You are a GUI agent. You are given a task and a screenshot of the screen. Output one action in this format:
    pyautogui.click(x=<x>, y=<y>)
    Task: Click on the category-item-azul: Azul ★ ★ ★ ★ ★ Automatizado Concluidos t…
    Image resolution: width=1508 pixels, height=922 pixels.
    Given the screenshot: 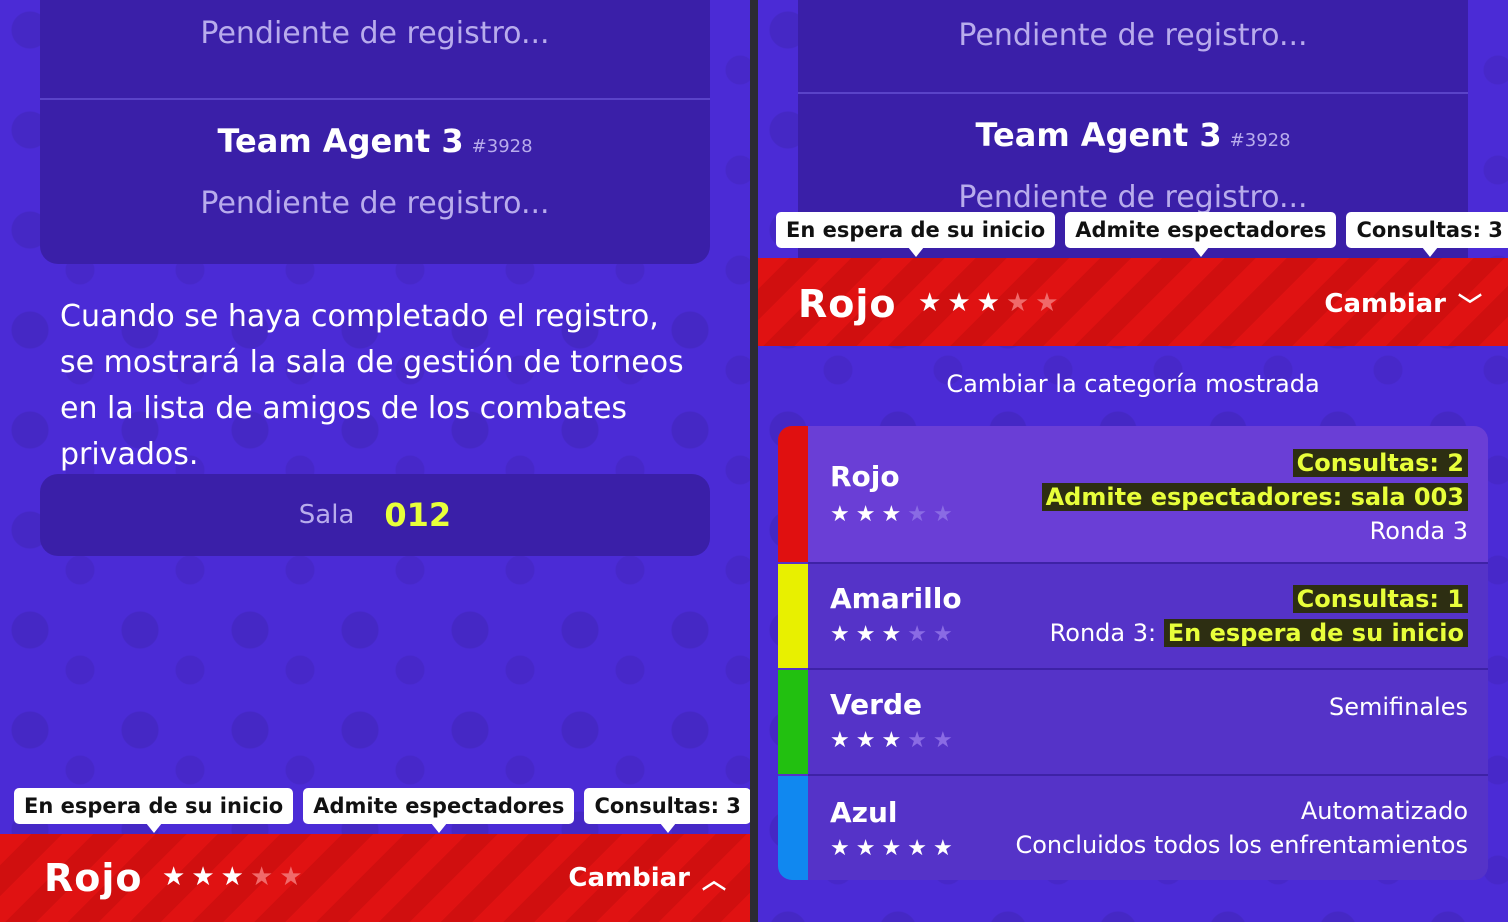 What is the action you would take?
    pyautogui.click(x=1133, y=828)
    